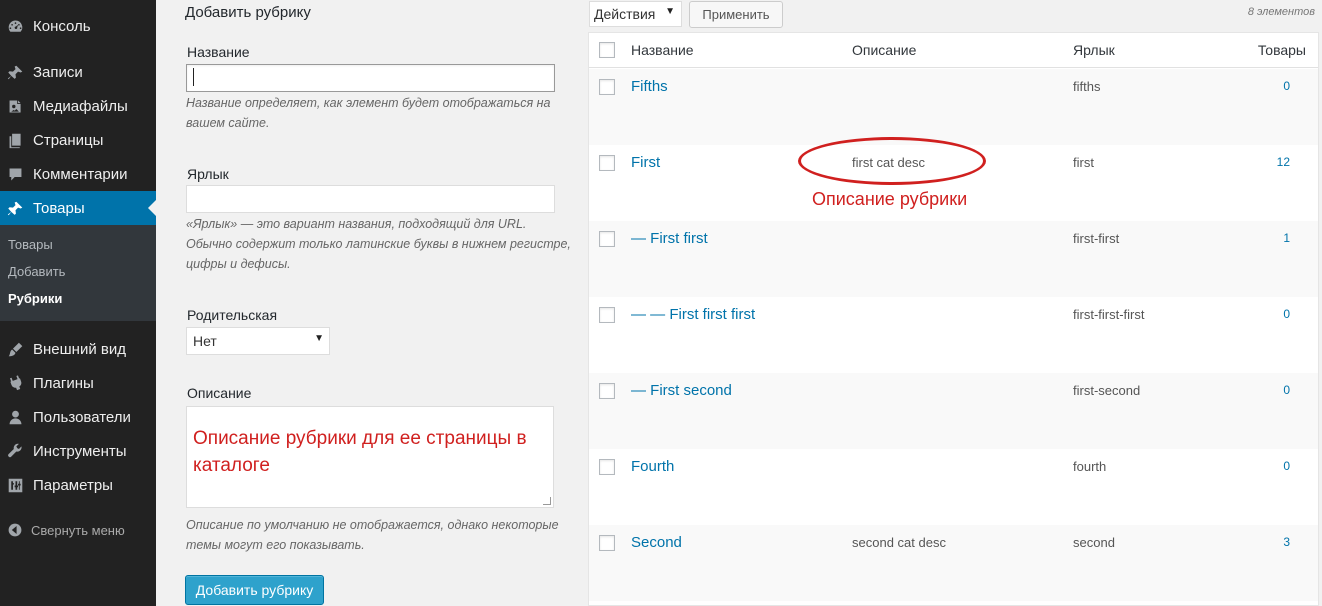  Describe the element at coordinates (73, 485) in the screenshot. I see `menu-item-label: Параметры` at that location.